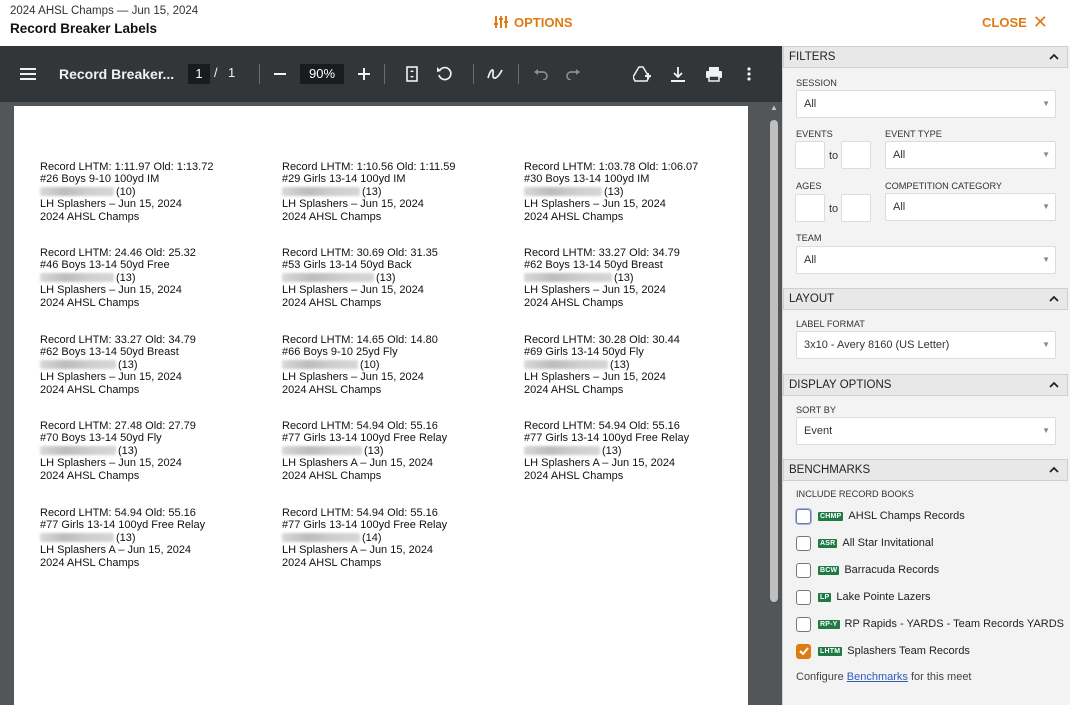 This screenshot has height=706, width=1070. Describe the element at coordinates (280, 74) in the screenshot. I see `minus-icon` at that location.